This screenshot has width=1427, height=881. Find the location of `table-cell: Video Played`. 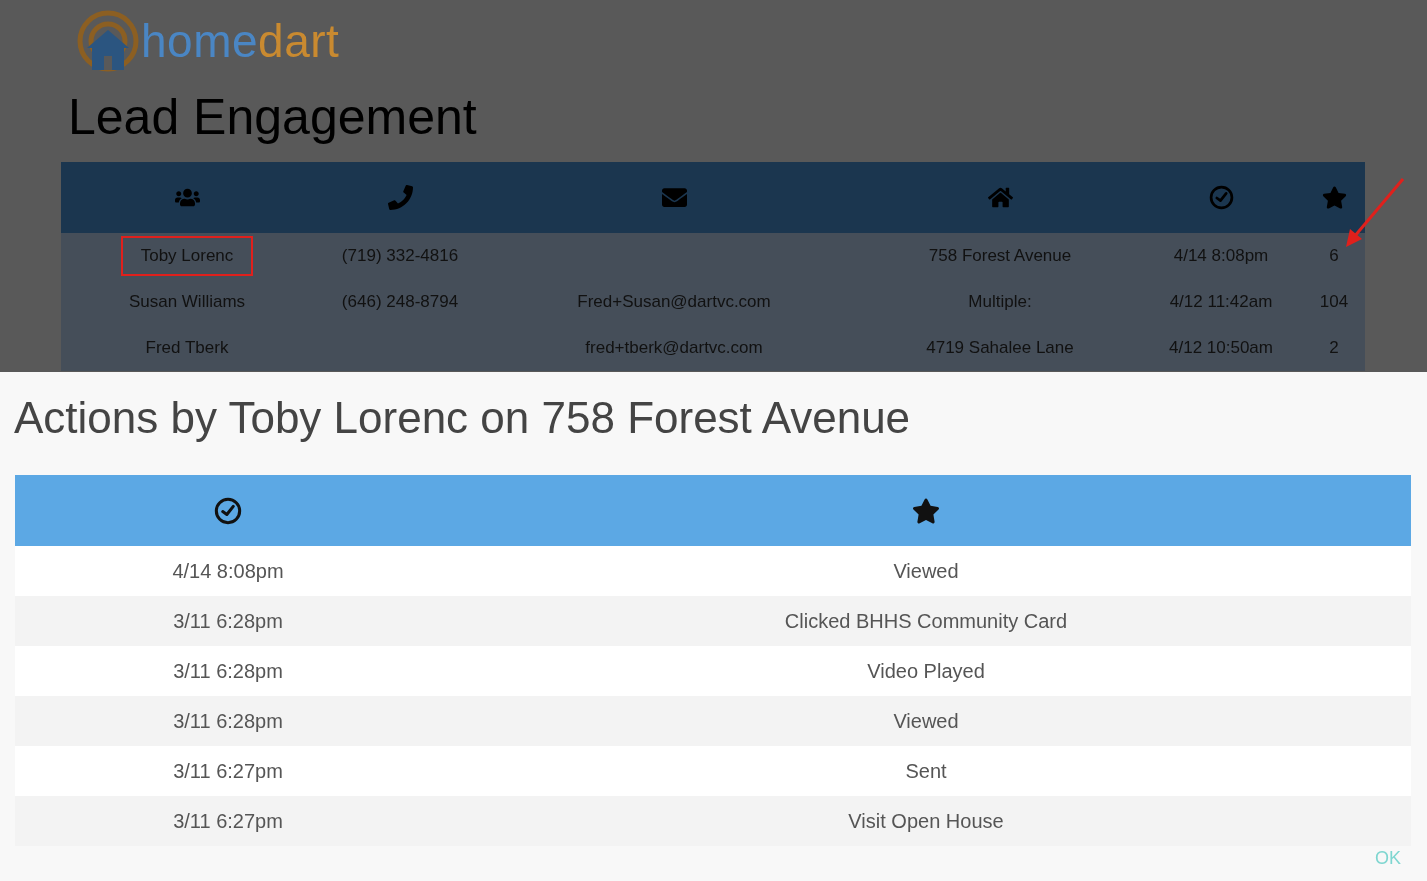

table-cell: Video Played is located at coordinates (926, 671).